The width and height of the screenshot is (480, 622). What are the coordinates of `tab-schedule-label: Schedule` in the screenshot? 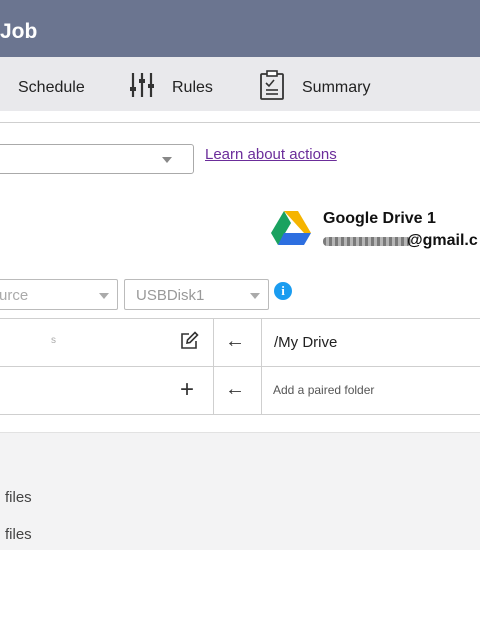 It's located at (51, 87).